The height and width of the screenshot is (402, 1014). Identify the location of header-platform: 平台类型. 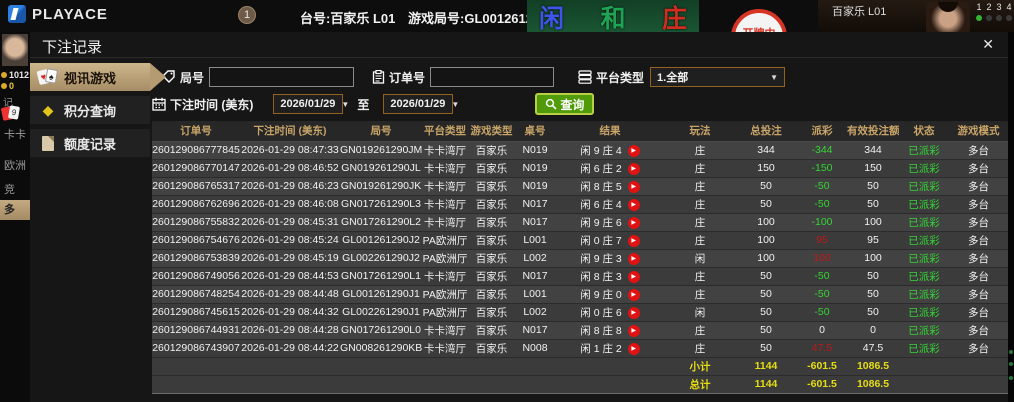
(445, 131).